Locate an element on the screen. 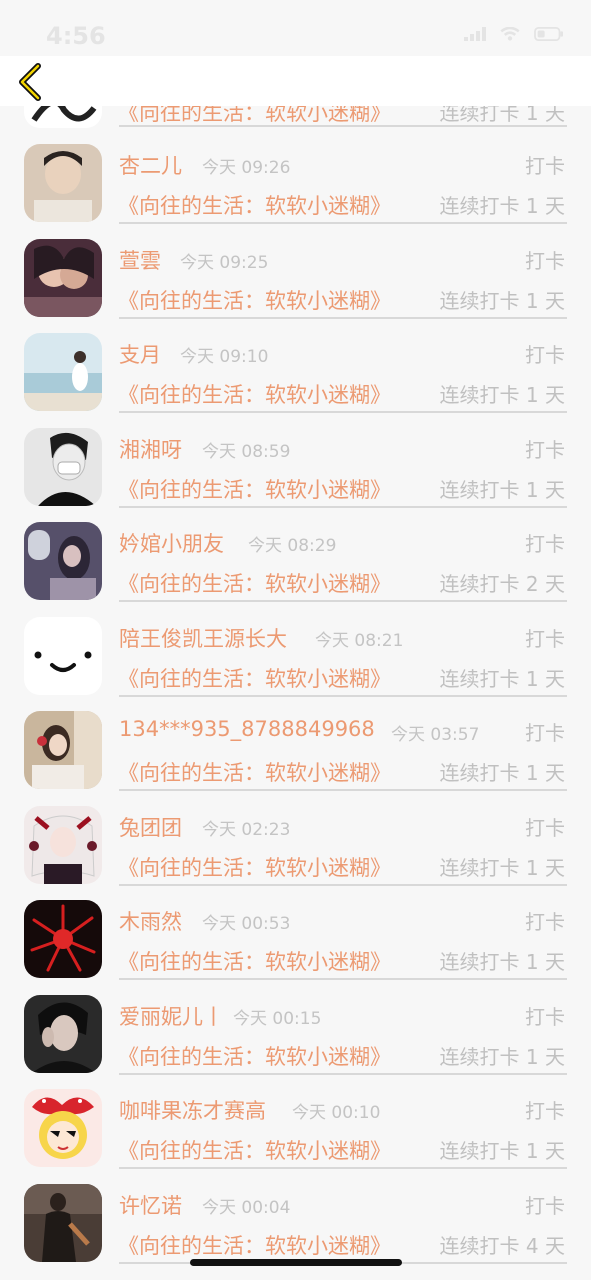  list-item: 萱雲 今天 09:25 打卡 《向往的生活：软软小迷糊》 连续打卡 1 天 is located at coordinates (295, 286).